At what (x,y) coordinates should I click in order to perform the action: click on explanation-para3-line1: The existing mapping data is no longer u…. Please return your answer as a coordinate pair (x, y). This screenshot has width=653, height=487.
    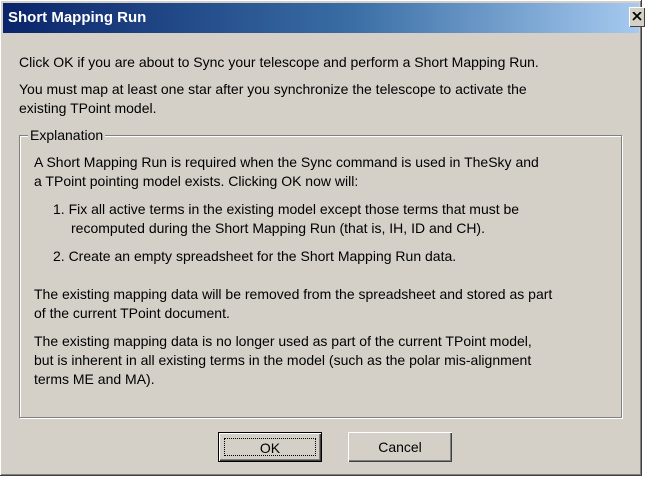
    Looking at the image, I should click on (283, 341).